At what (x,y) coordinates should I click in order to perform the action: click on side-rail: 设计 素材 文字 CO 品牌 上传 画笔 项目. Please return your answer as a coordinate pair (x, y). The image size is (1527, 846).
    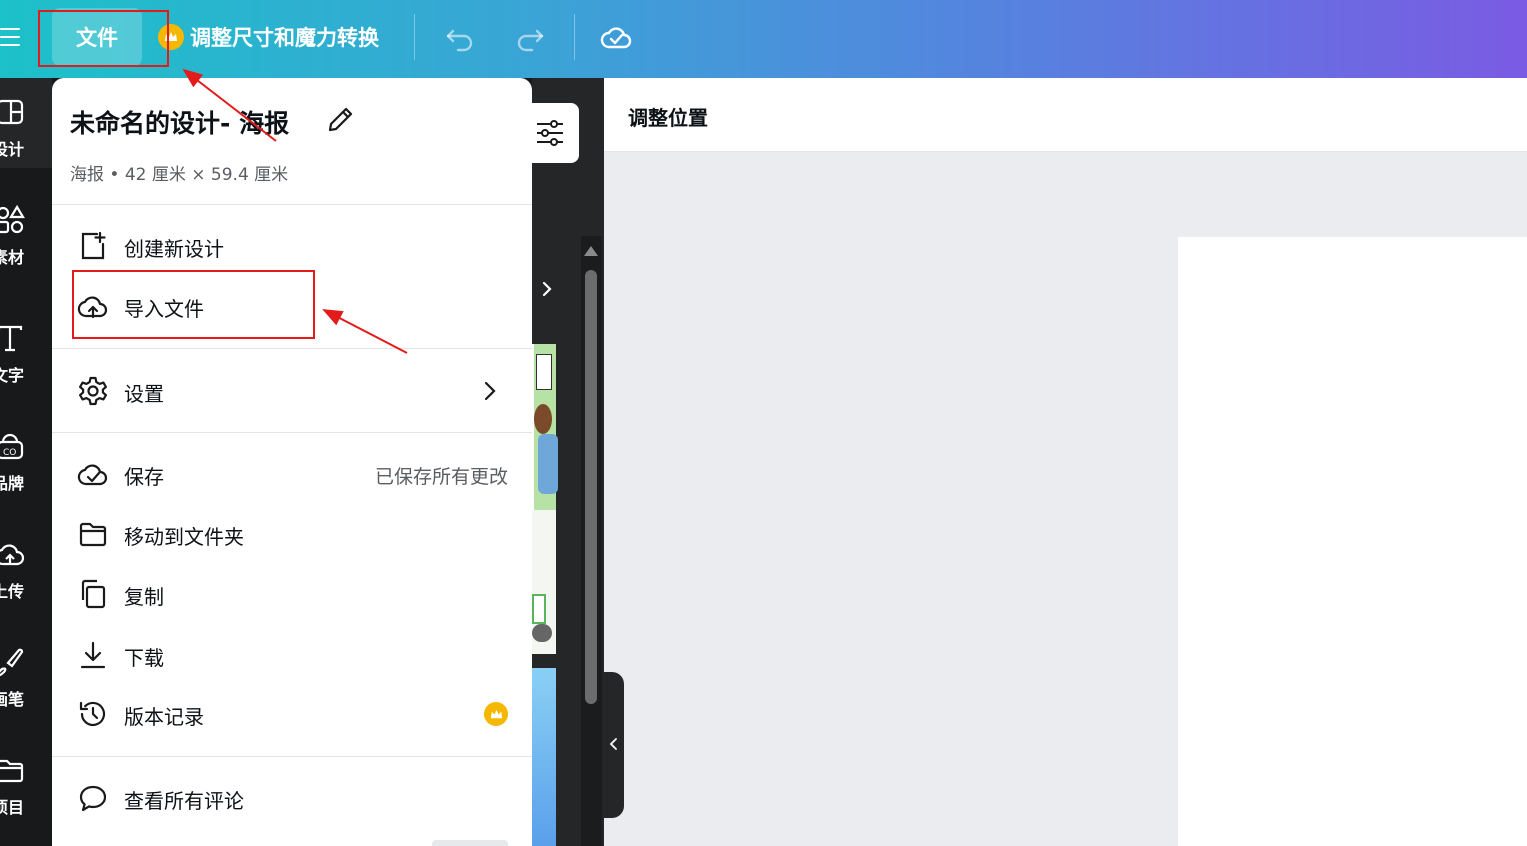
    Looking at the image, I should click on (26, 462).